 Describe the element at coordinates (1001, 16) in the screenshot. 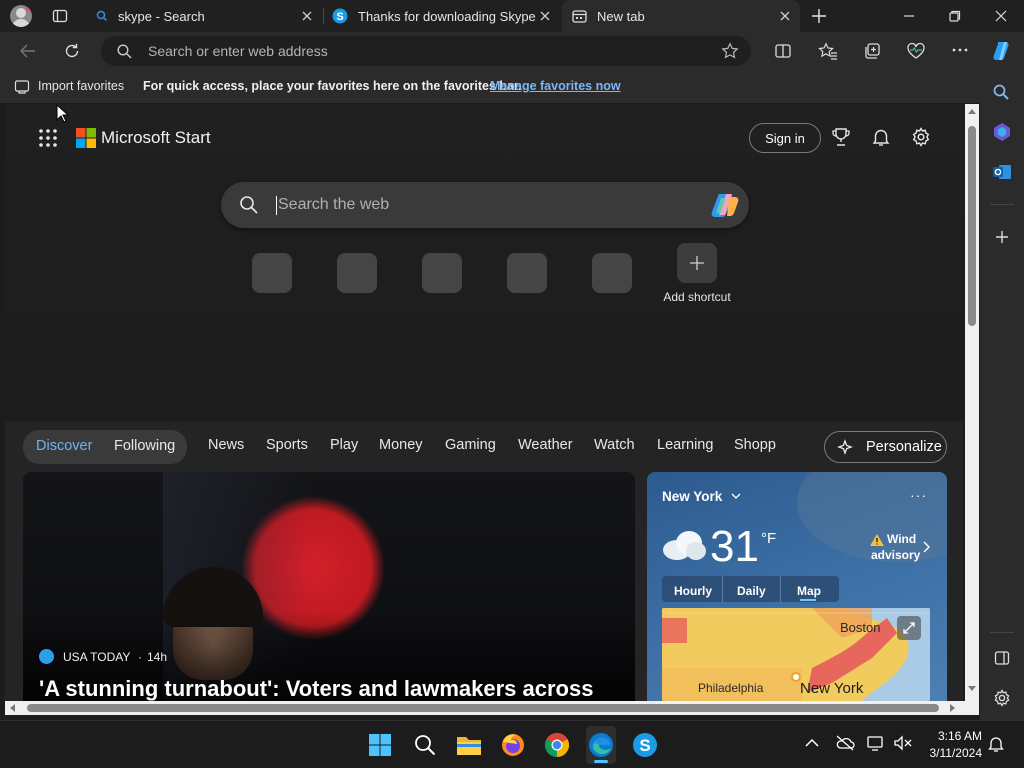

I see `window-close-icon` at that location.